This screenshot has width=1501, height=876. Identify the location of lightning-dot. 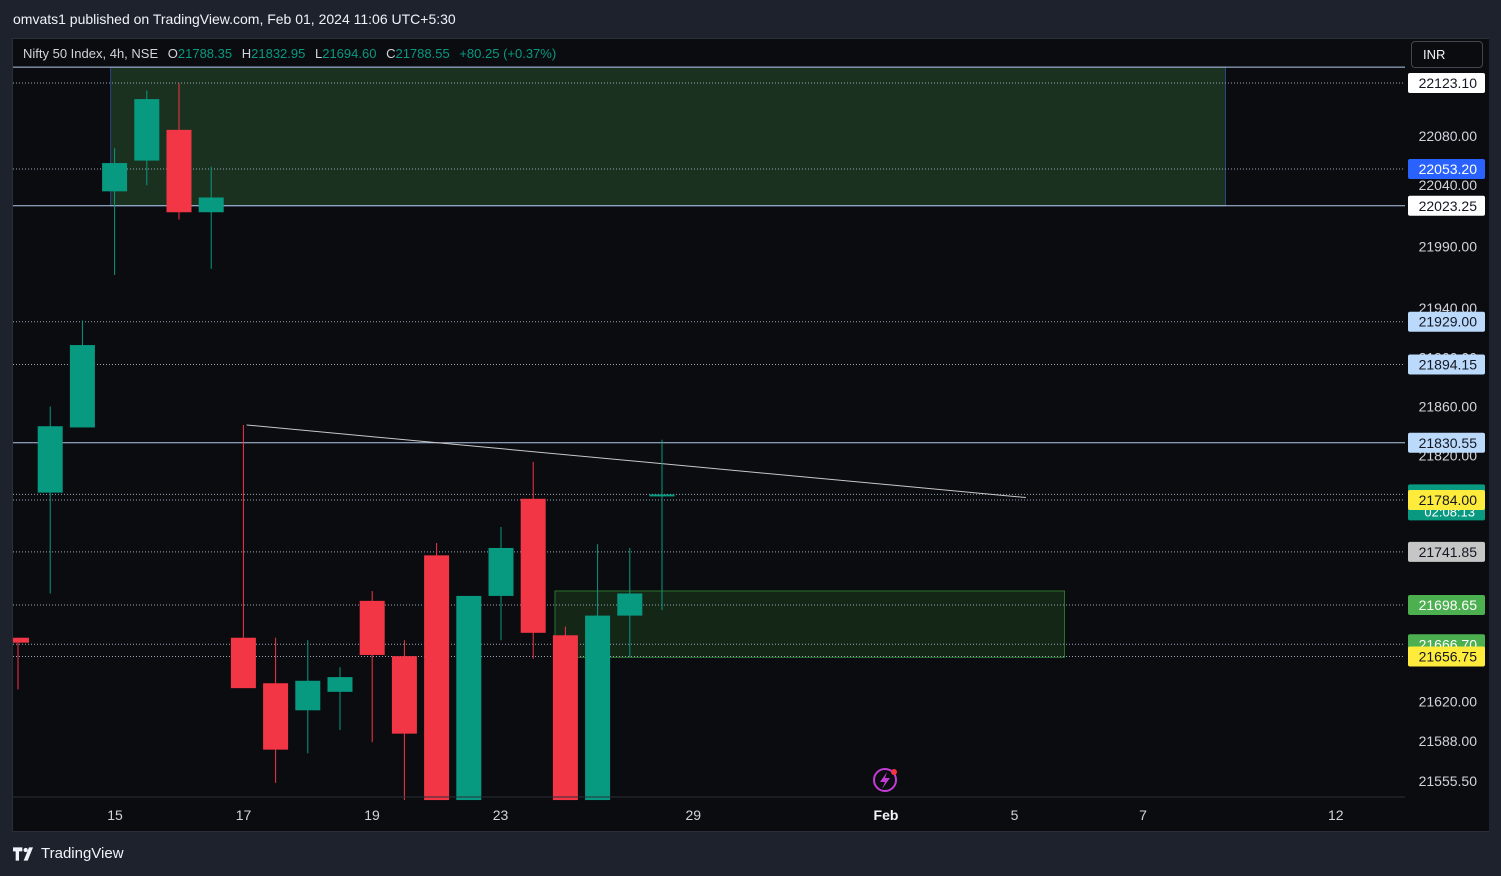
(894, 772).